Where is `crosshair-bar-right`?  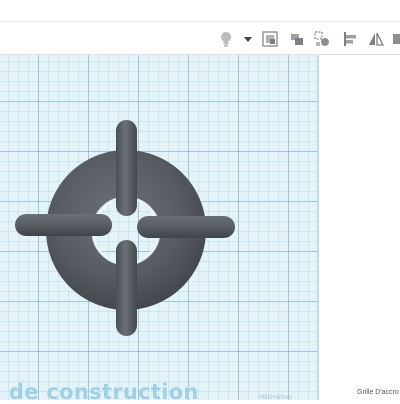
crosshair-bar-right is located at coordinates (186, 227).